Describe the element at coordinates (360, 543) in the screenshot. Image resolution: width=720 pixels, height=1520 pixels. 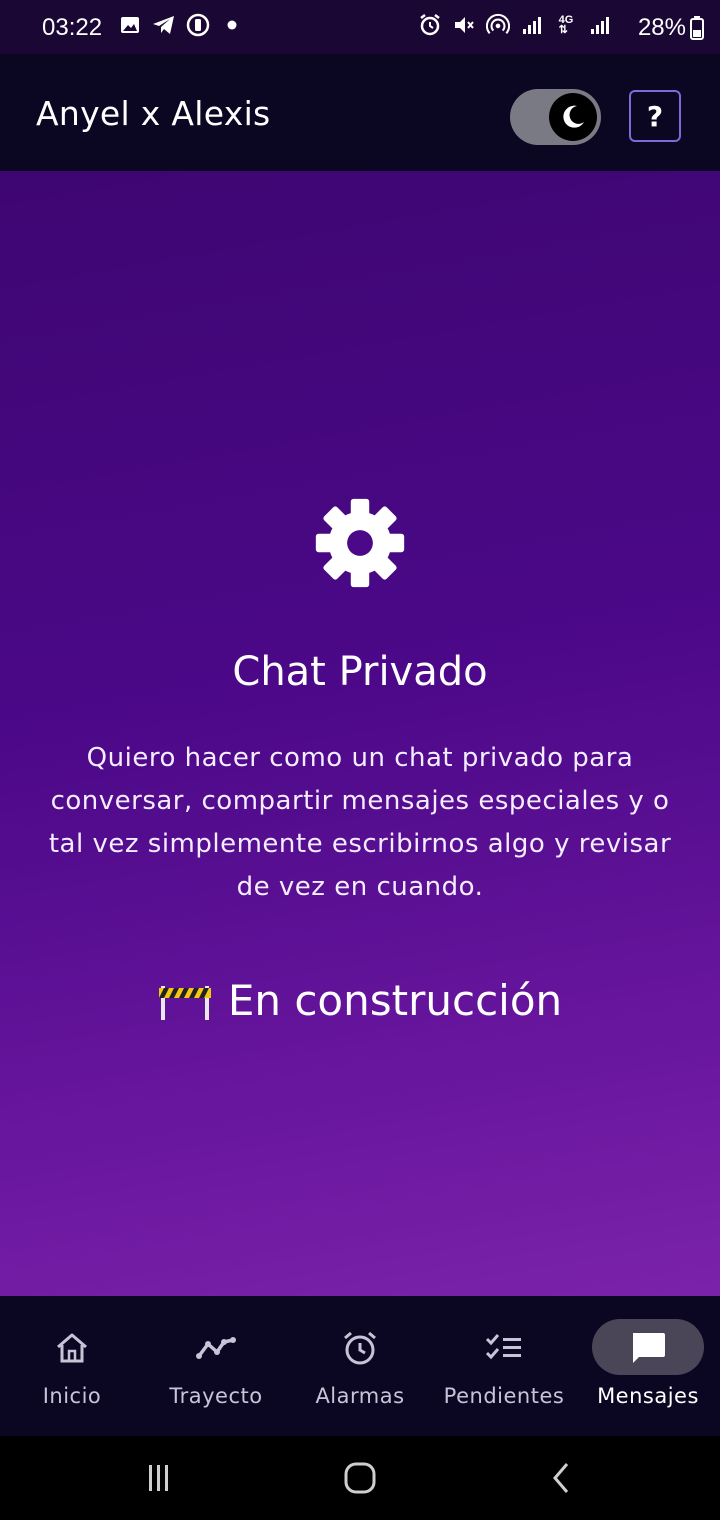
I see `gear-icon` at that location.